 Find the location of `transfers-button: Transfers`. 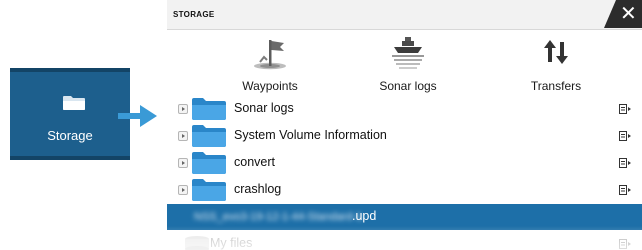

transfers-button: Transfers is located at coordinates (556, 63).